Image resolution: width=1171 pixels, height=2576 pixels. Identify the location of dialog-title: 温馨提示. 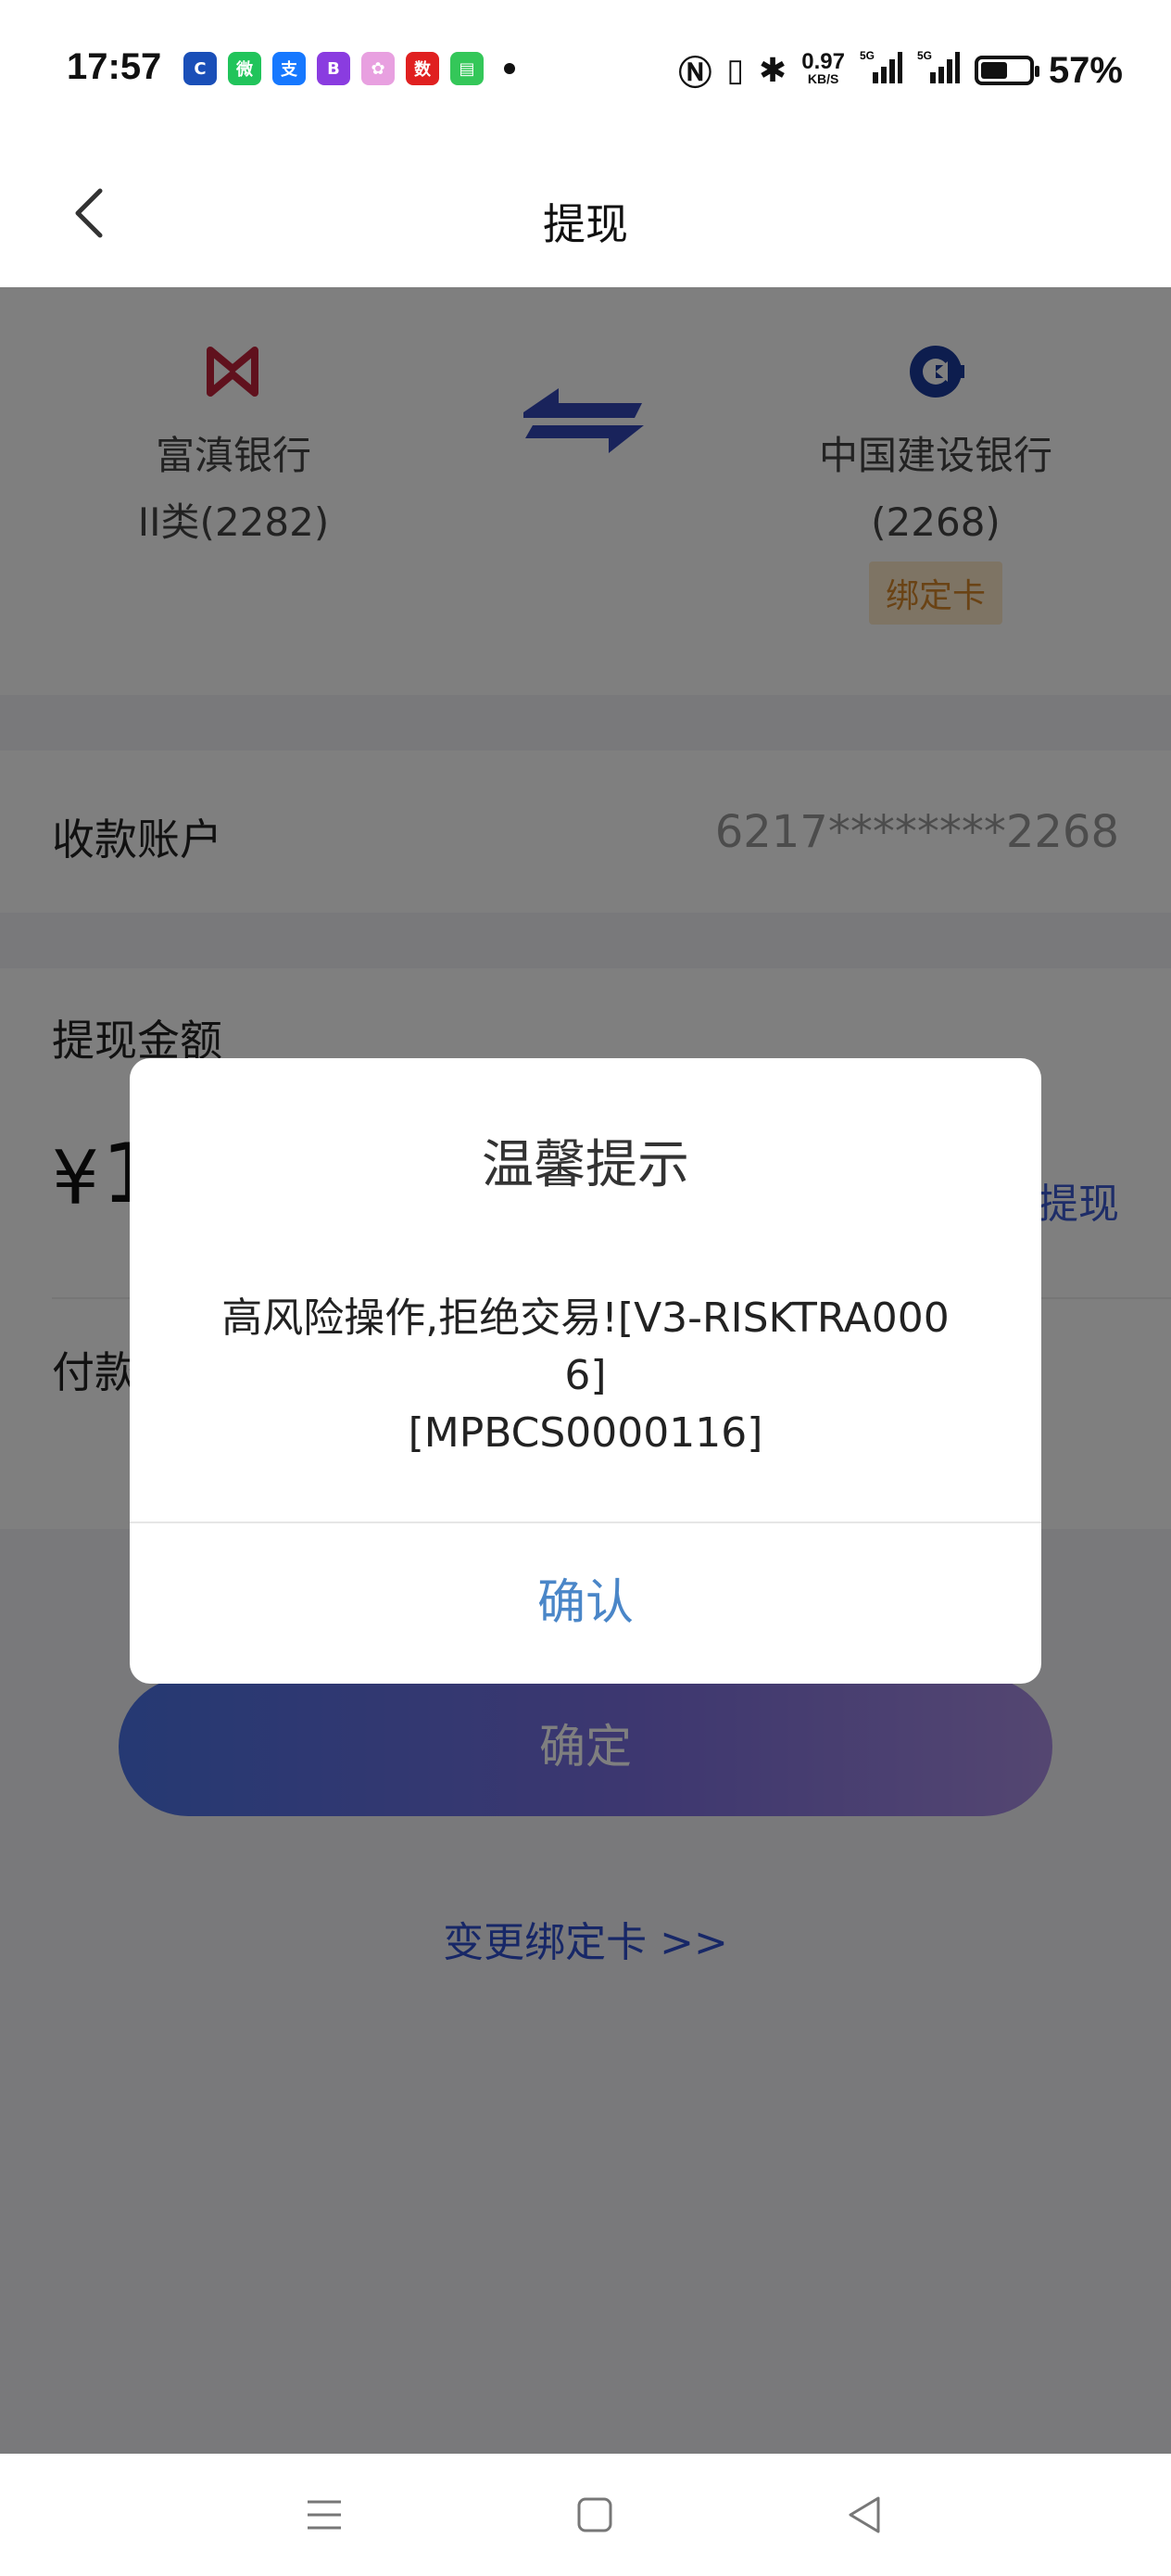
(585, 1165).